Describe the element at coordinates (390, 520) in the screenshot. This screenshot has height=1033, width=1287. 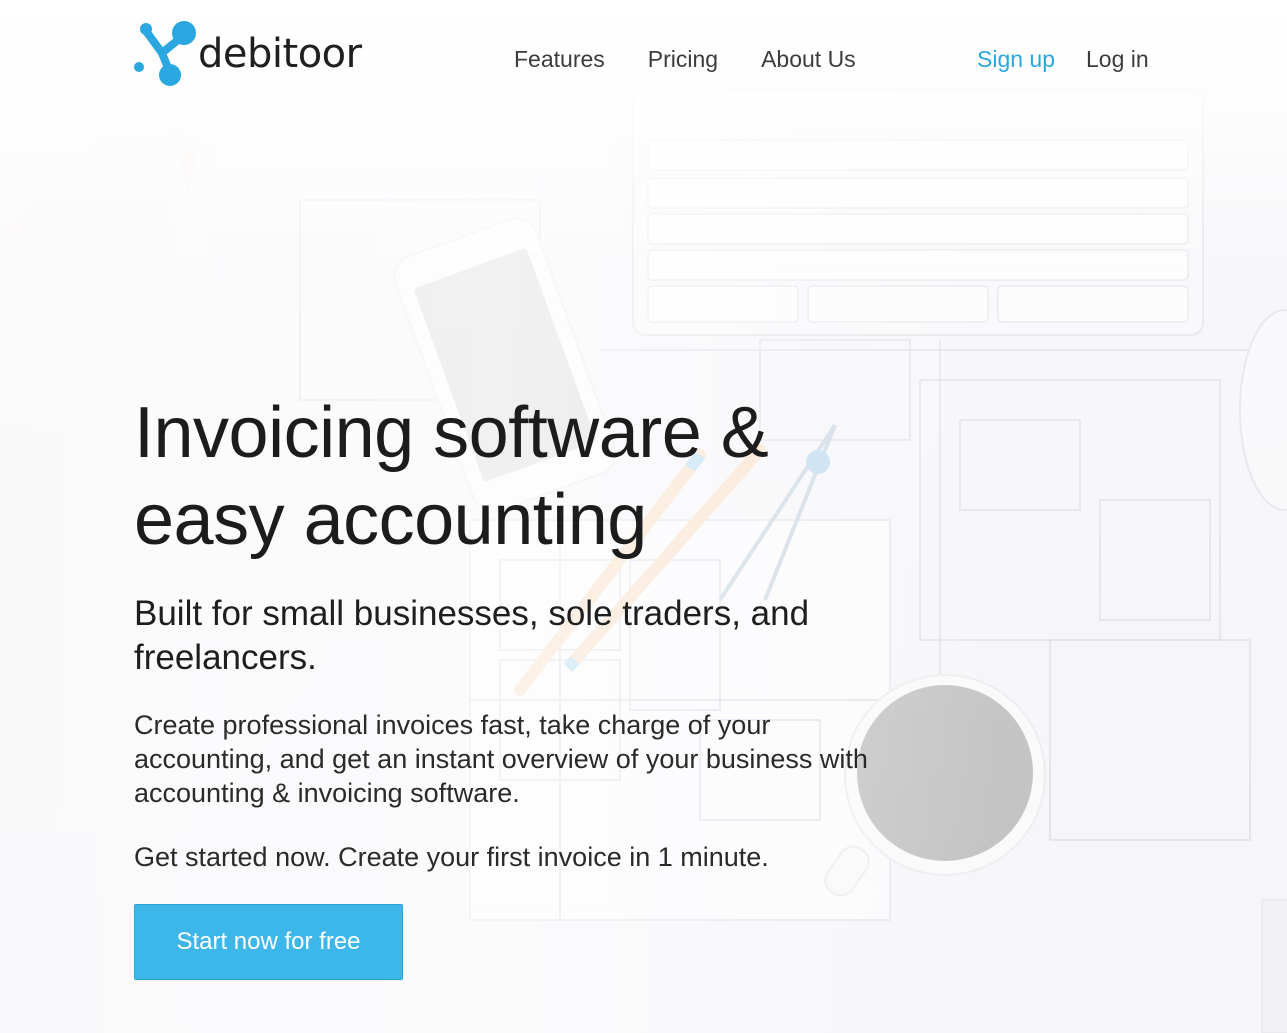
I see `hero-title-line-2: easy accounting` at that location.